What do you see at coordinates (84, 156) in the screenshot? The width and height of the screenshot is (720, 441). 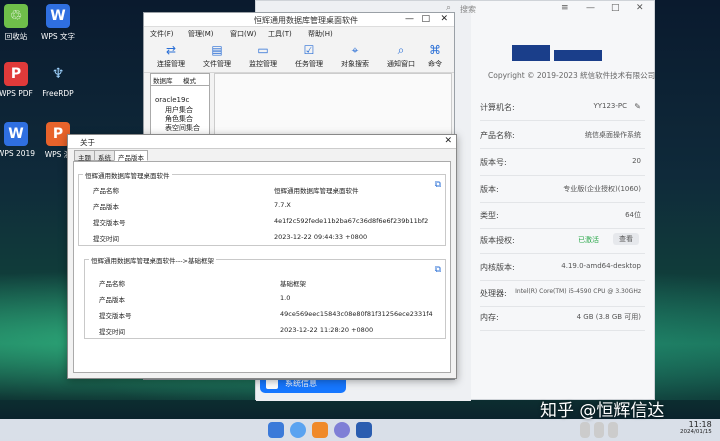 I see `tab-theme: 主题` at bounding box center [84, 156].